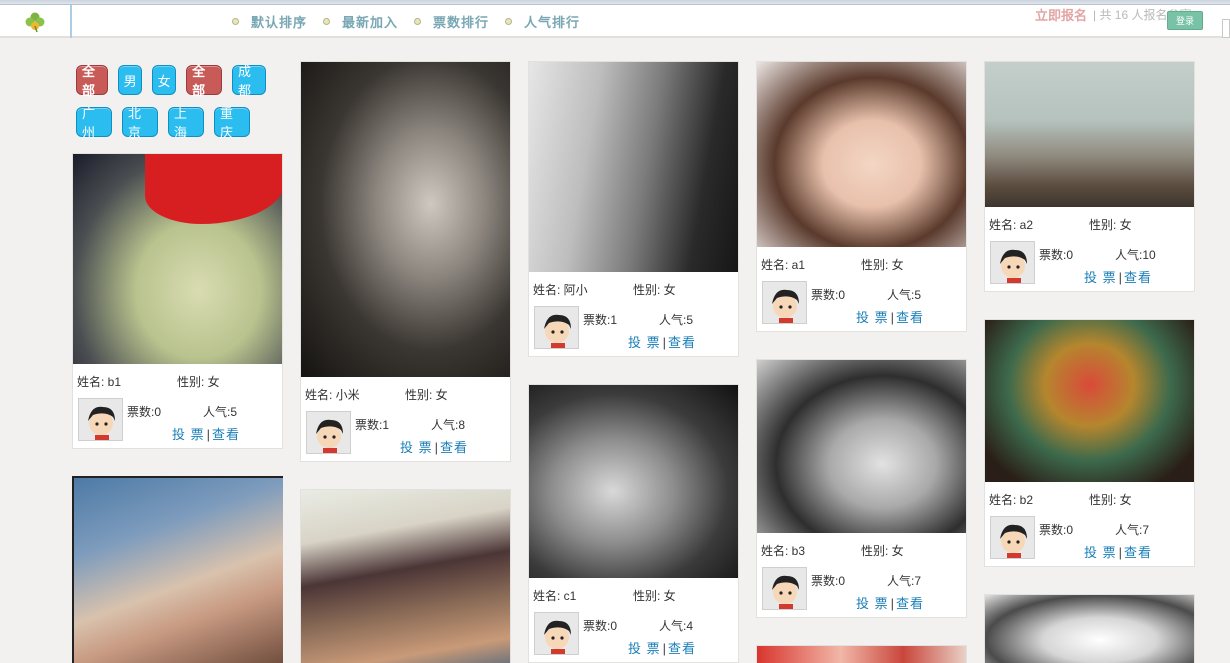  Describe the element at coordinates (249, 81) in the screenshot. I see `filter-city-chengdu: 成都` at that location.